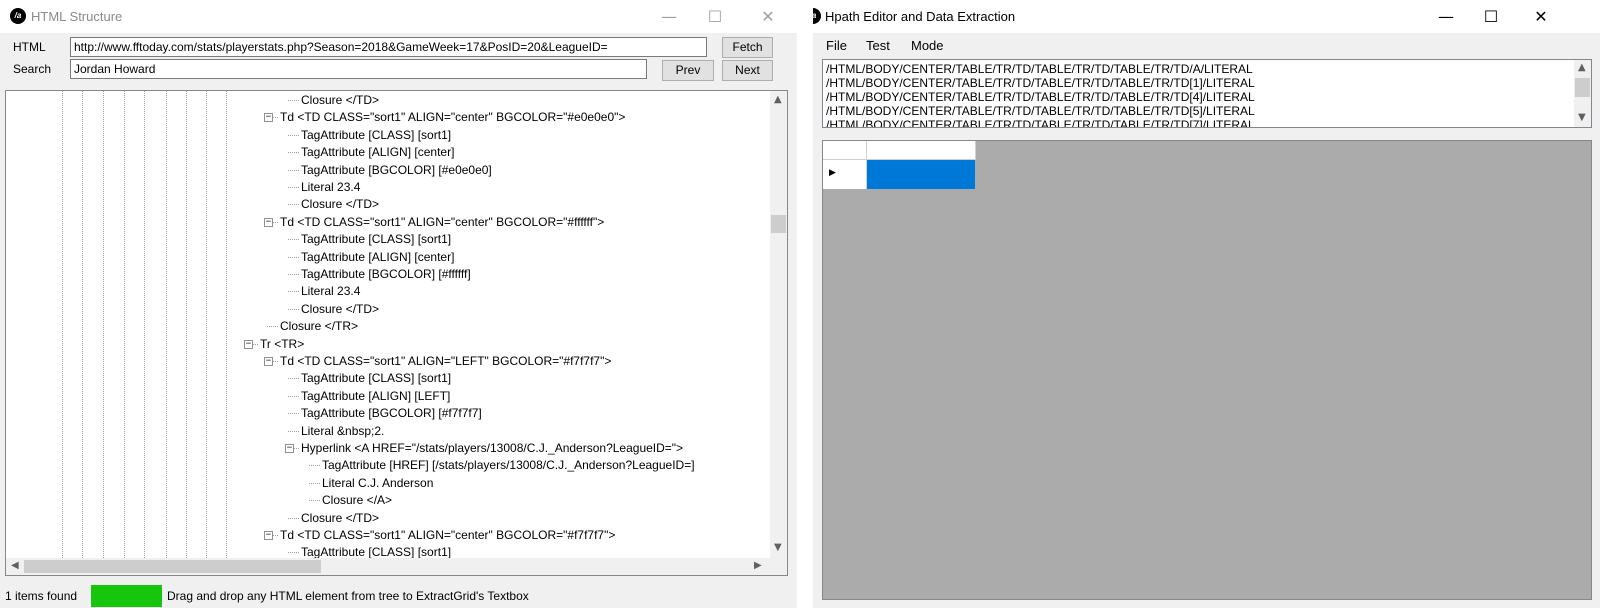  Describe the element at coordinates (747, 47) in the screenshot. I see `fetch-button: Fetch` at that location.